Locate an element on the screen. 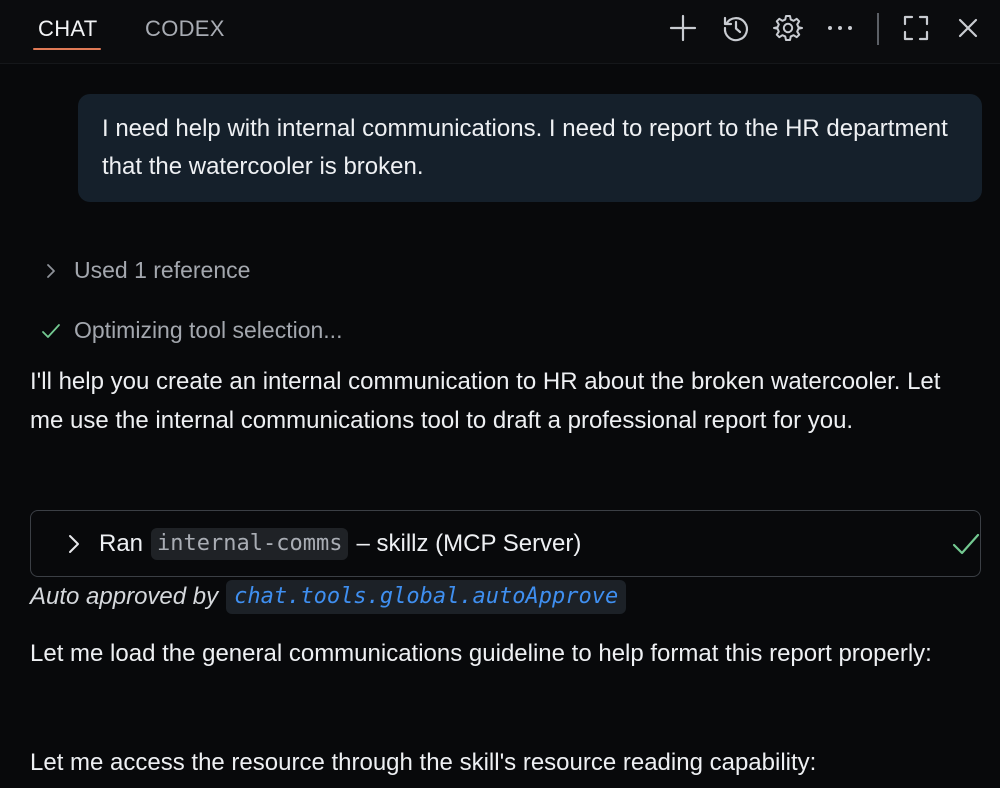  chat-panel-header: CHAT CODEX is located at coordinates (500, 32).